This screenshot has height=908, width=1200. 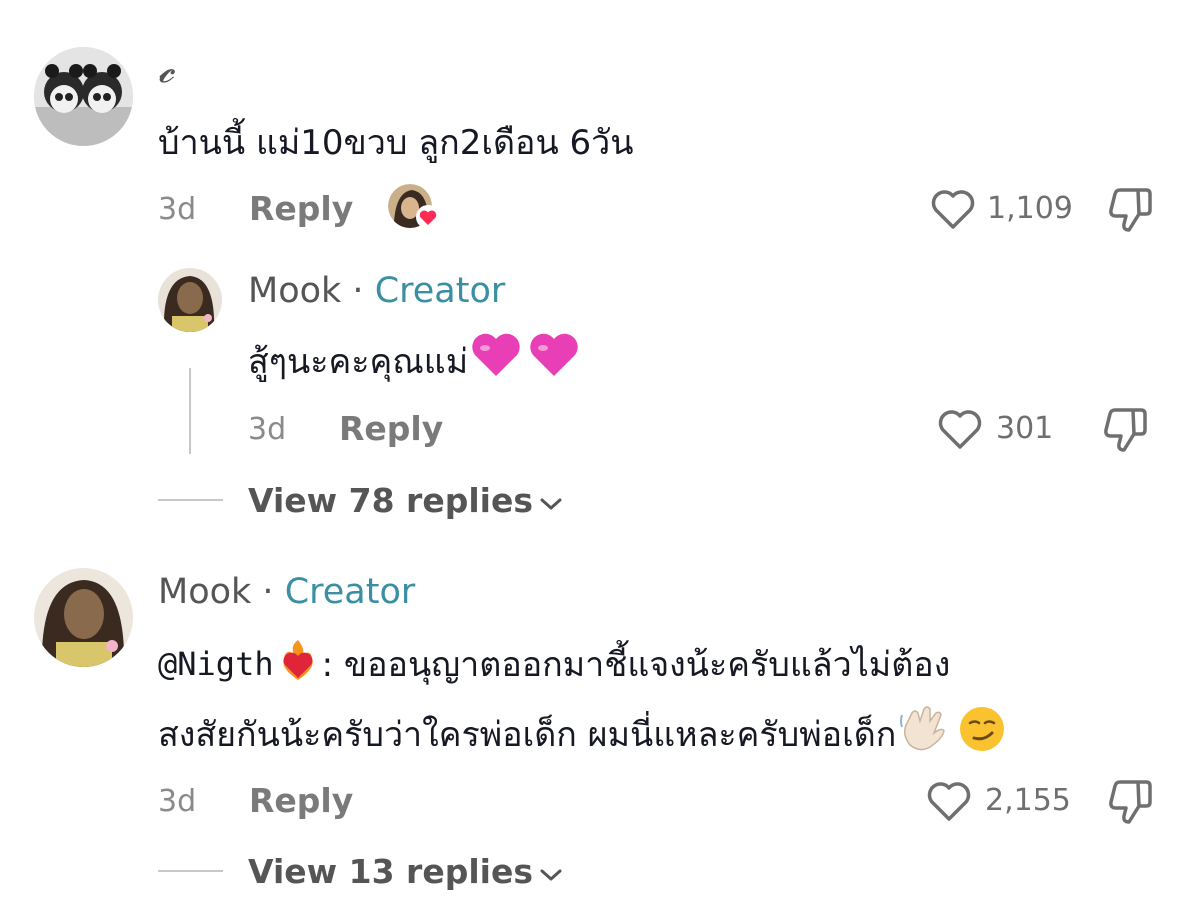 What do you see at coordinates (923, 733) in the screenshot?
I see `waving-hand-icon` at bounding box center [923, 733].